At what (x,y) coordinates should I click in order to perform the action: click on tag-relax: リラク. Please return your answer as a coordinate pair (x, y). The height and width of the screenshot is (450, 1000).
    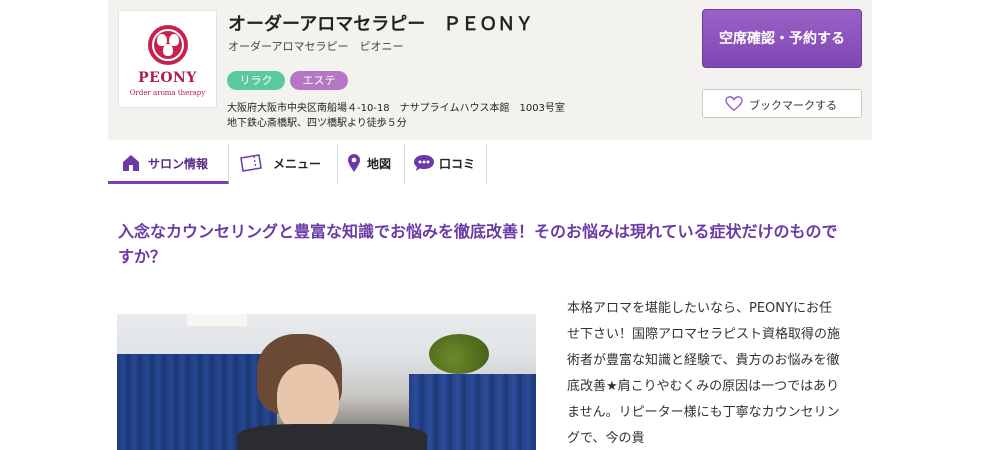
    Looking at the image, I should click on (256, 80).